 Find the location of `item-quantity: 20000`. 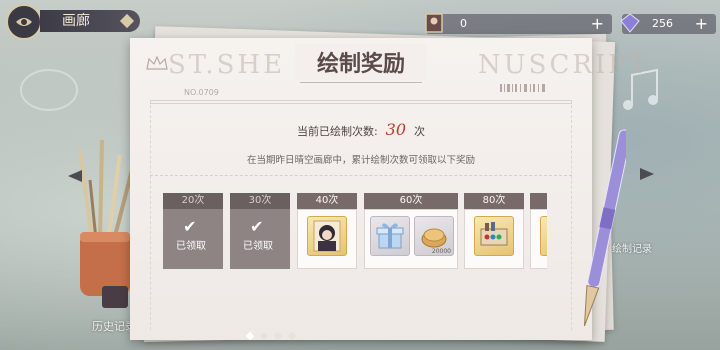

item-quantity: 20000 is located at coordinates (441, 251).